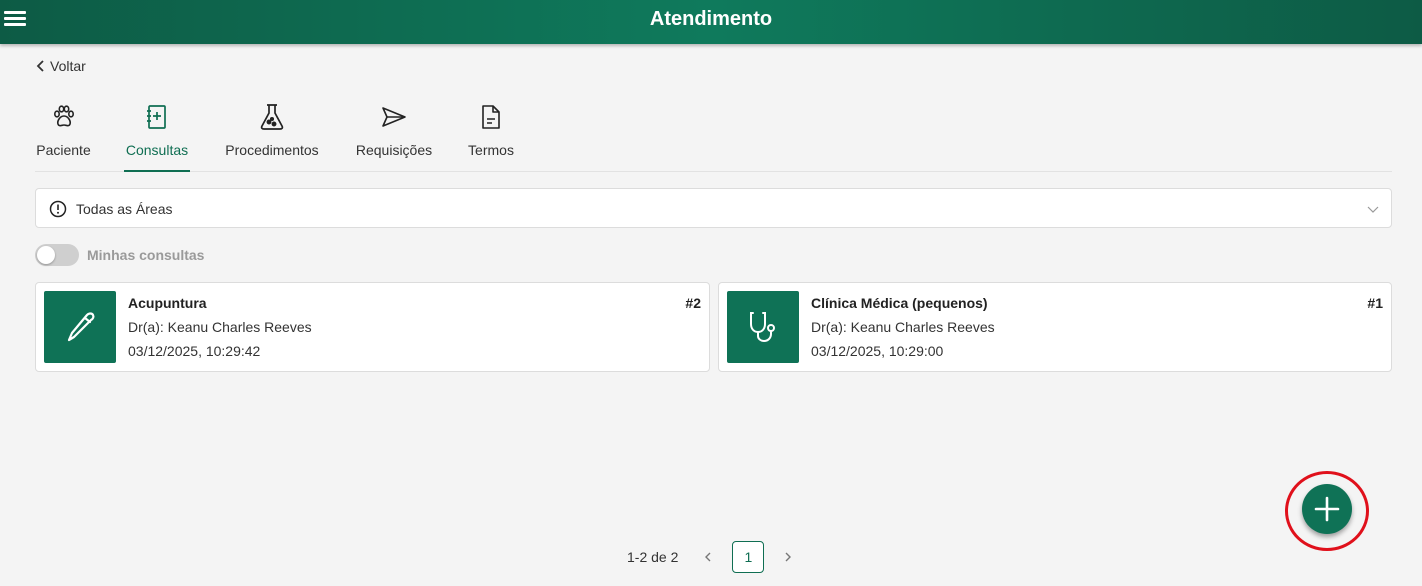  Describe the element at coordinates (491, 117) in the screenshot. I see `document-icon` at that location.